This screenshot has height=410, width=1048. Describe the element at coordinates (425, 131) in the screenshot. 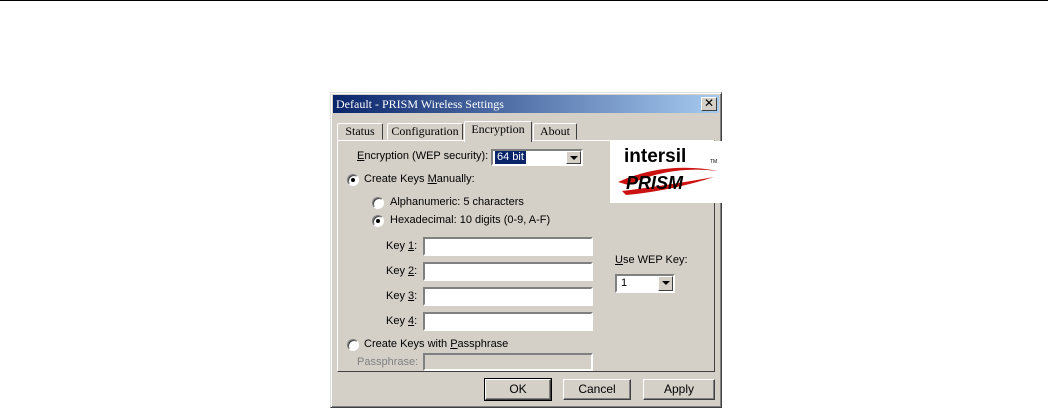

I see `tab-configuration: Configuration` at that location.